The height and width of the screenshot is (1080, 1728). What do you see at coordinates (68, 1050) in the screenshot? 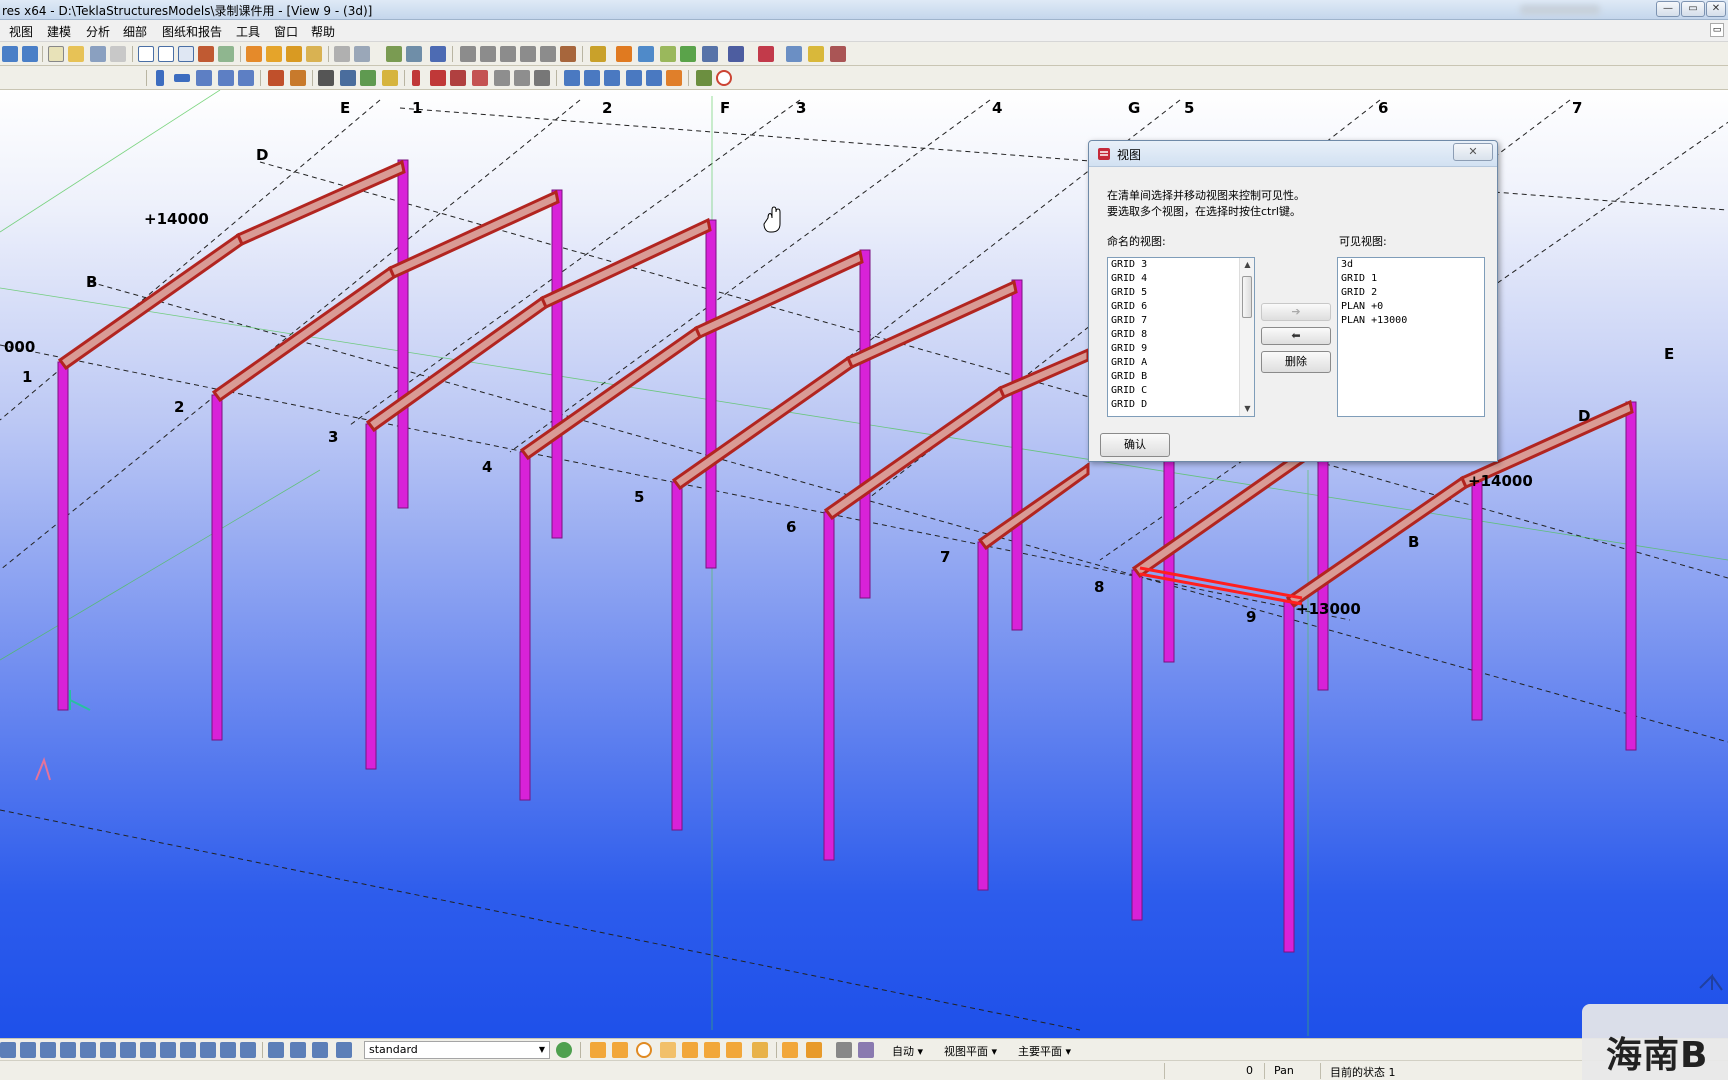
I see `select-points-icon` at bounding box center [68, 1050].